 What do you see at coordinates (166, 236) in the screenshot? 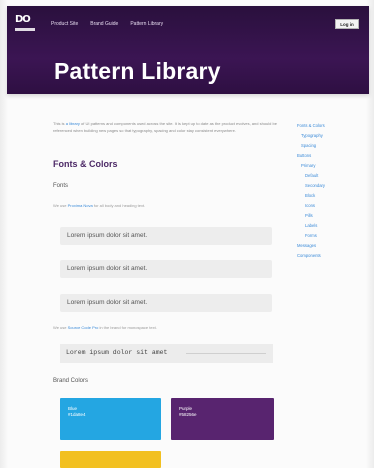
I see `font-sample-1: Lorem ipsum dolor sit amet.` at bounding box center [166, 236].